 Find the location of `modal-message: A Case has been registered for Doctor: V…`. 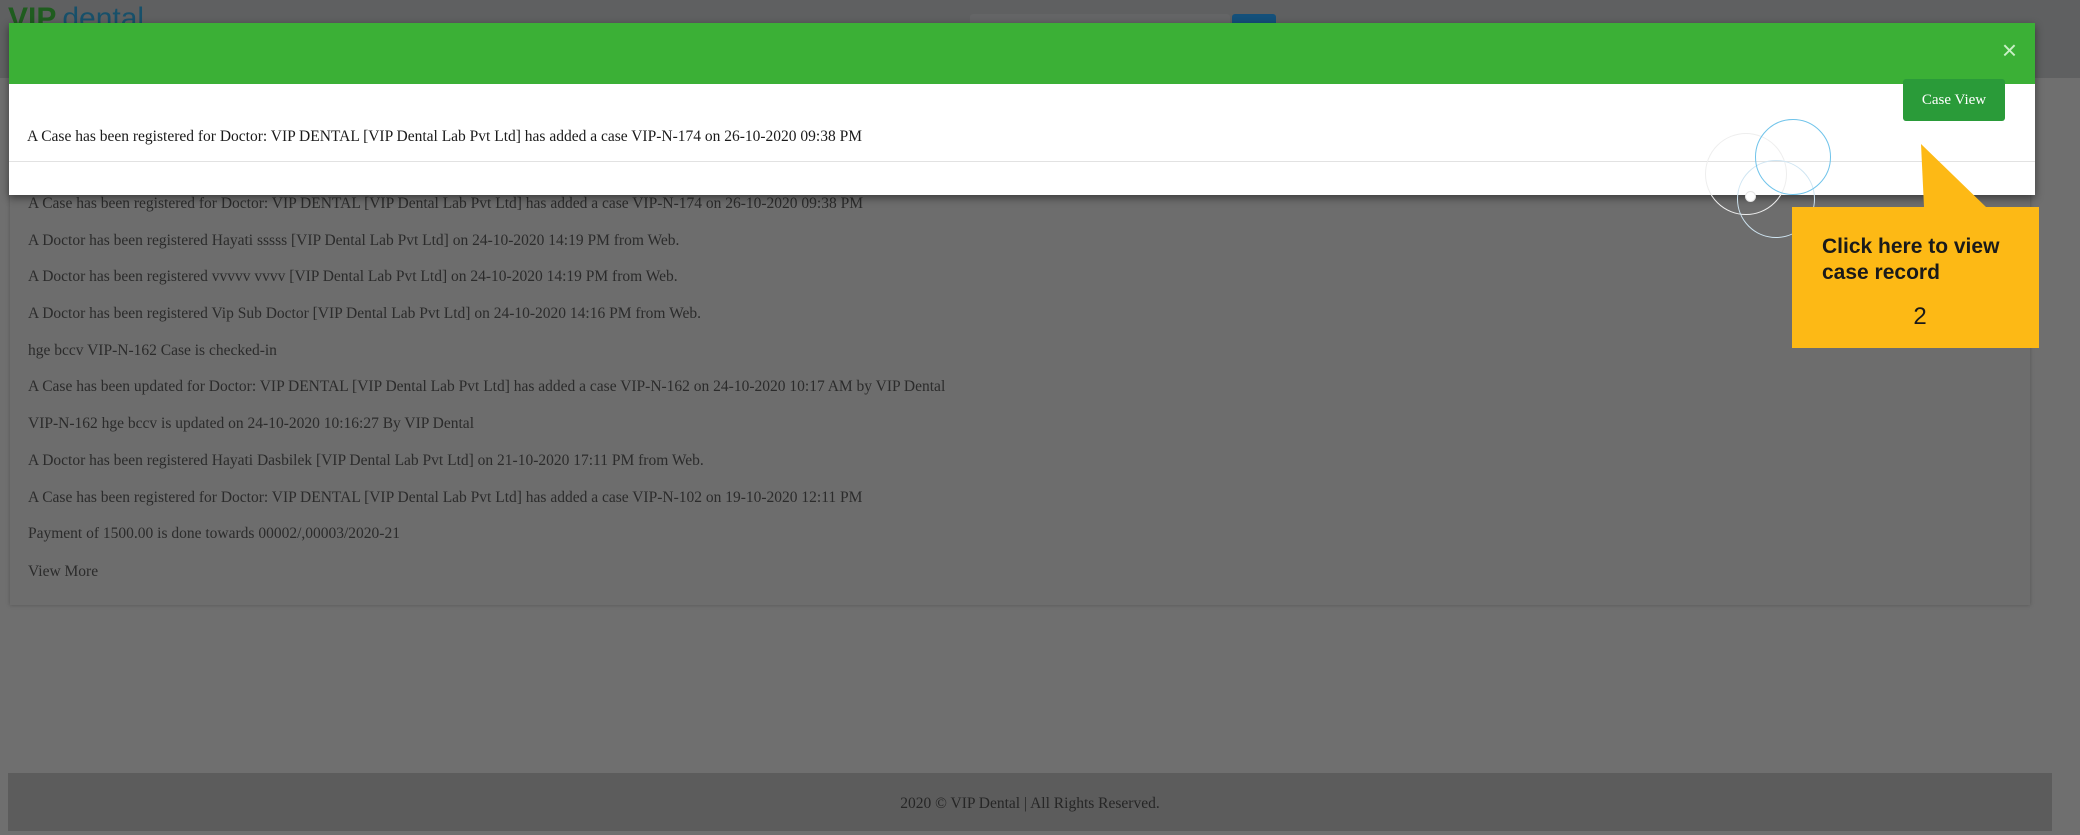

modal-message: A Case has been registered for Doctor: V… is located at coordinates (445, 136).